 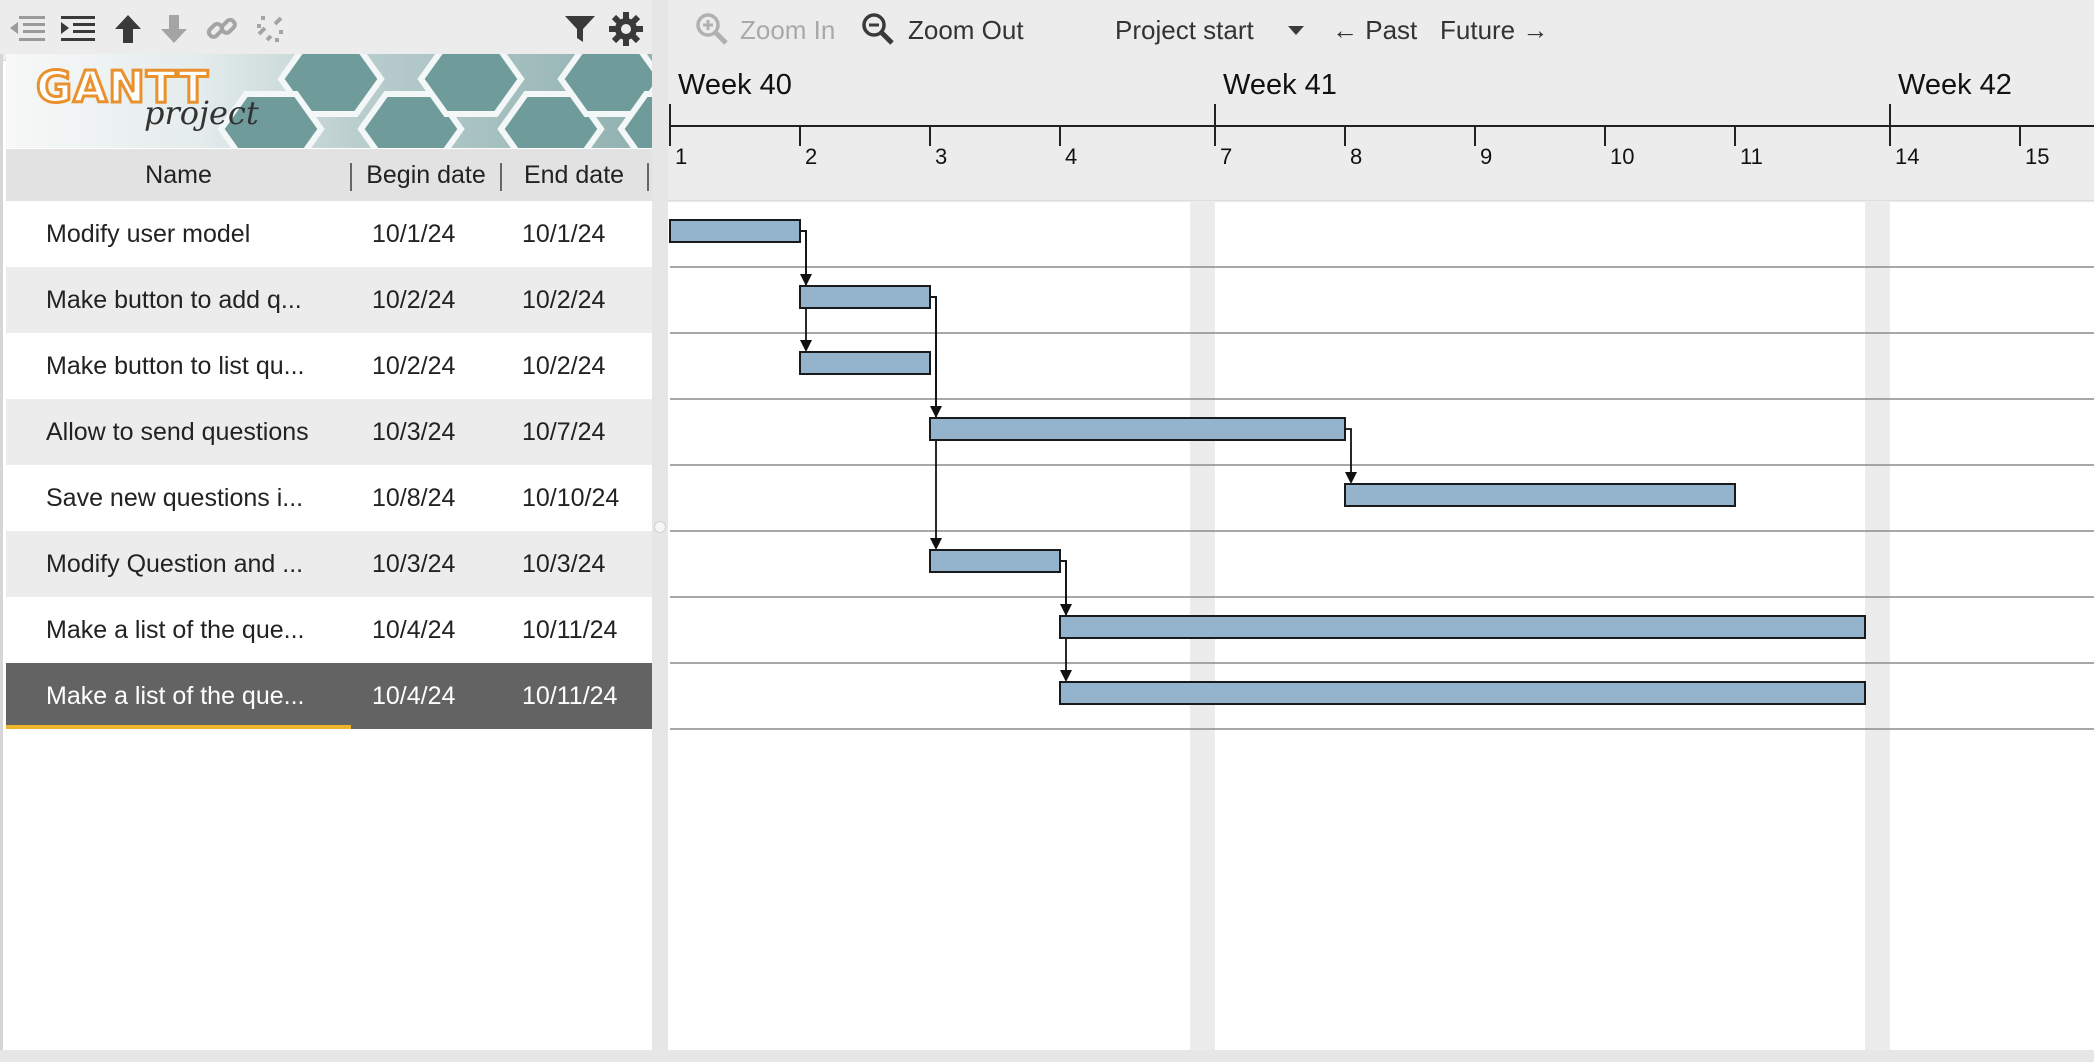 I want to click on task-name-cell: Allow to send questions, so click(x=196, y=432).